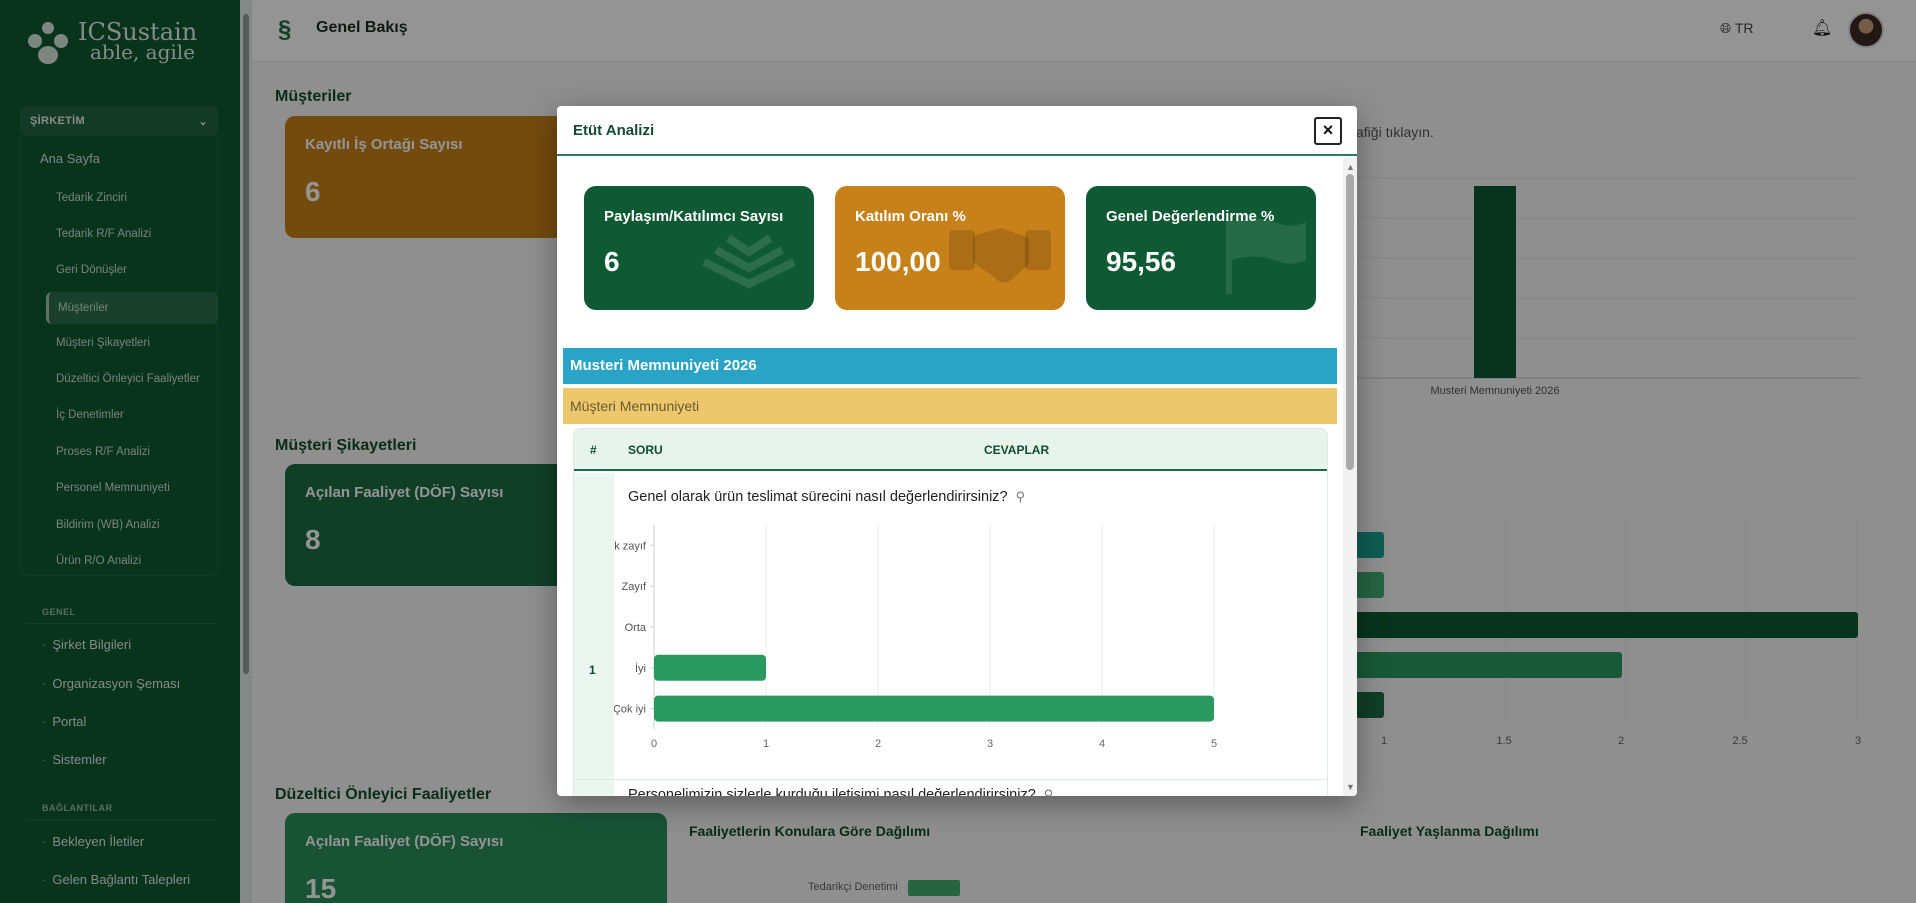  Describe the element at coordinates (957, 131) in the screenshot. I see `modal-header: Etüt Analizi ×` at that location.